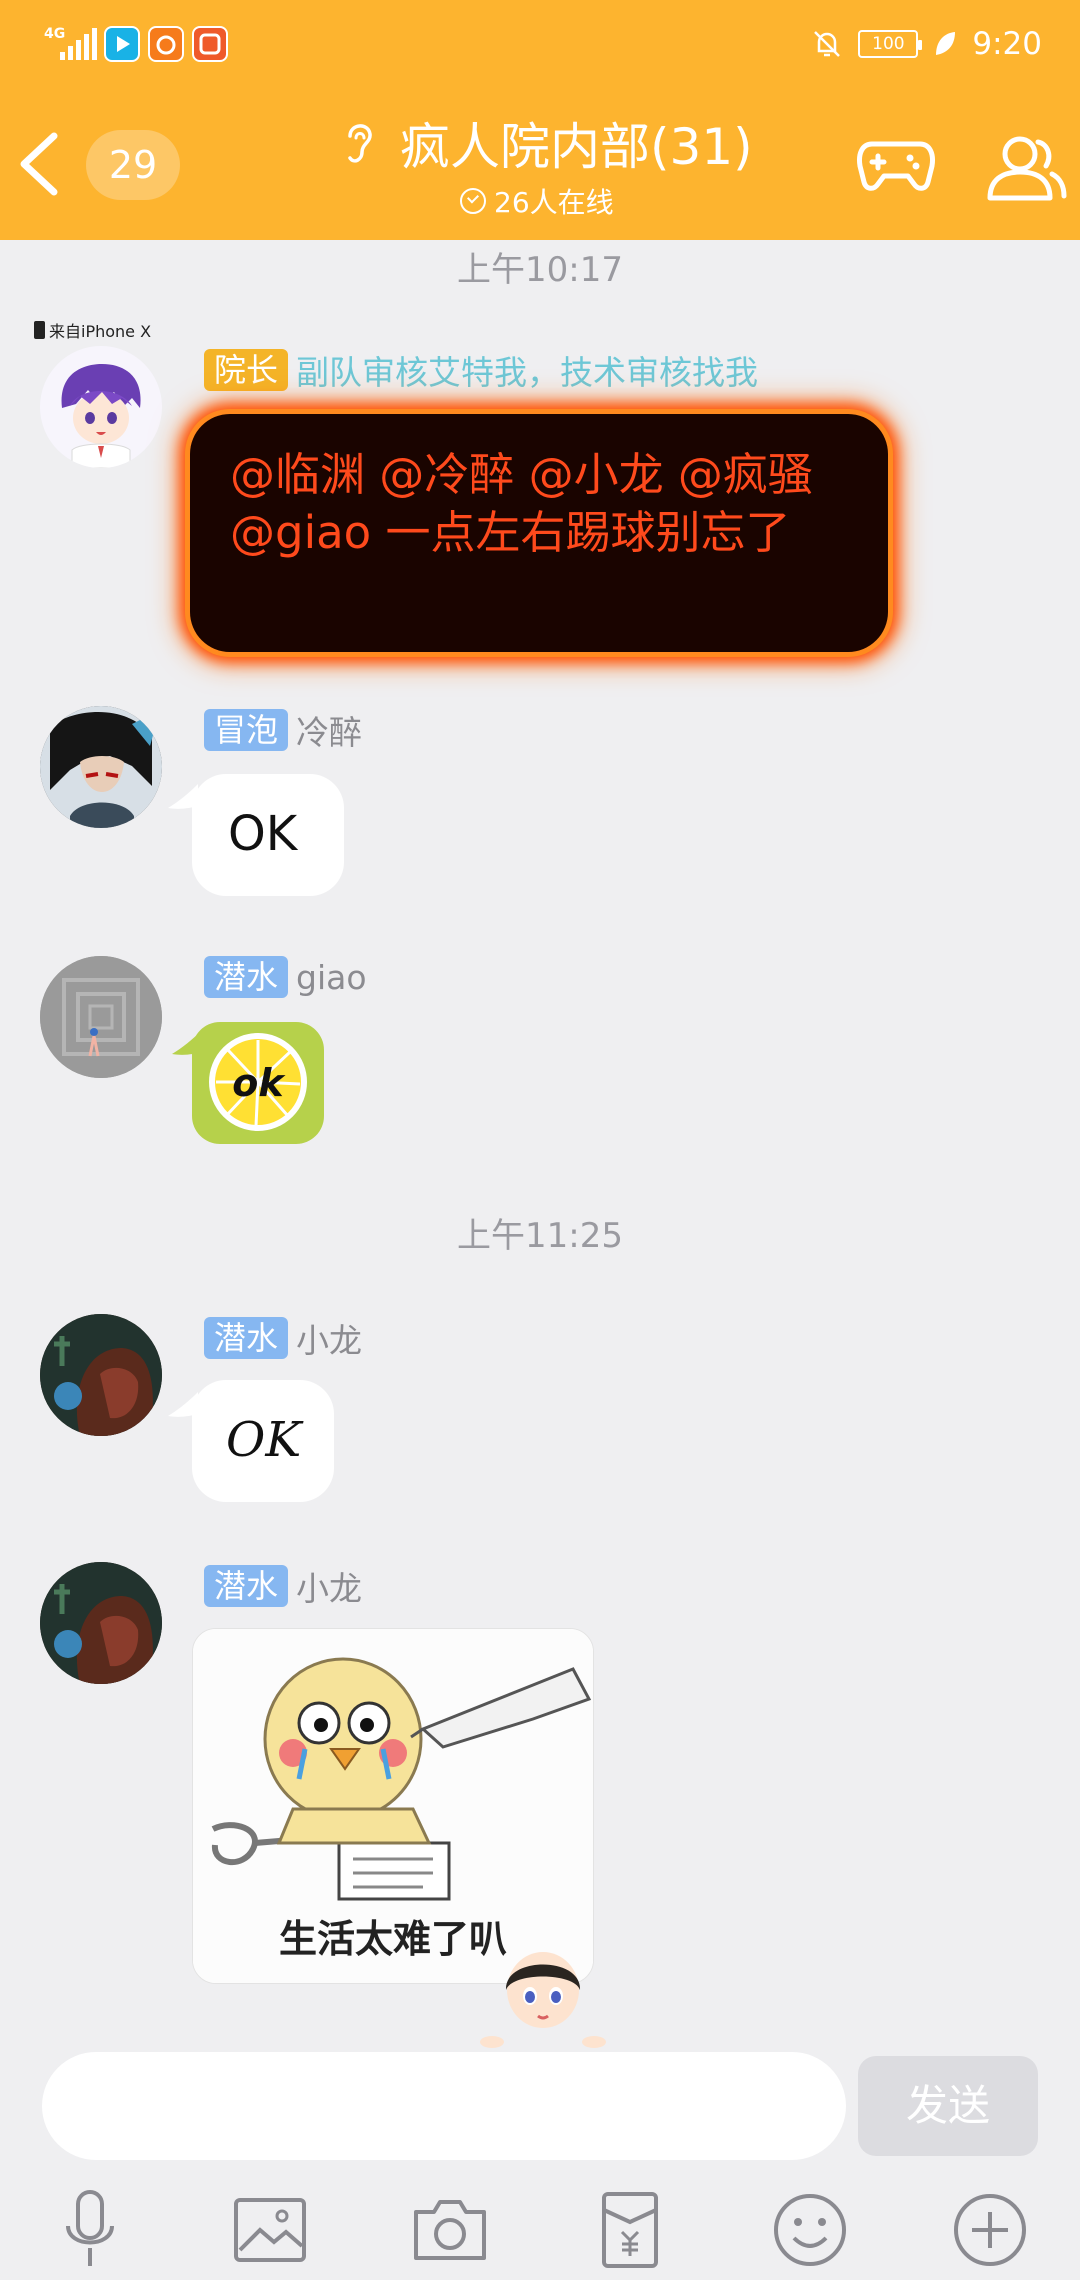 The height and width of the screenshot is (2280, 1080). Describe the element at coordinates (630, 2230) in the screenshot. I see `red-packet-icon` at that location.